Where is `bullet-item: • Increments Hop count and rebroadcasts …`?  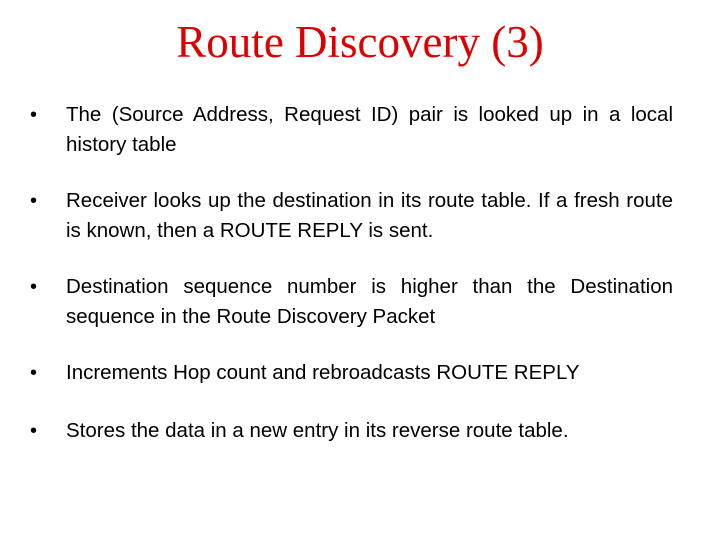 bullet-item: • Increments Hop count and rebroadcasts … is located at coordinates (351, 373).